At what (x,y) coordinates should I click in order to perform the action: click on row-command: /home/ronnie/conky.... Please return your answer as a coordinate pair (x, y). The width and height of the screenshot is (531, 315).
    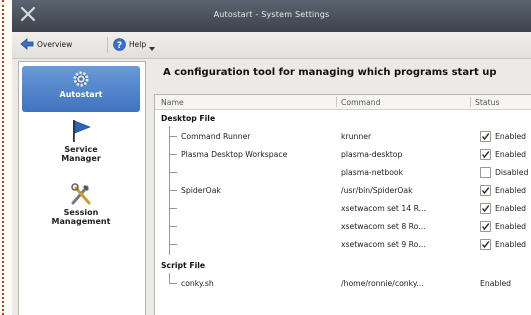
    Looking at the image, I should click on (382, 283).